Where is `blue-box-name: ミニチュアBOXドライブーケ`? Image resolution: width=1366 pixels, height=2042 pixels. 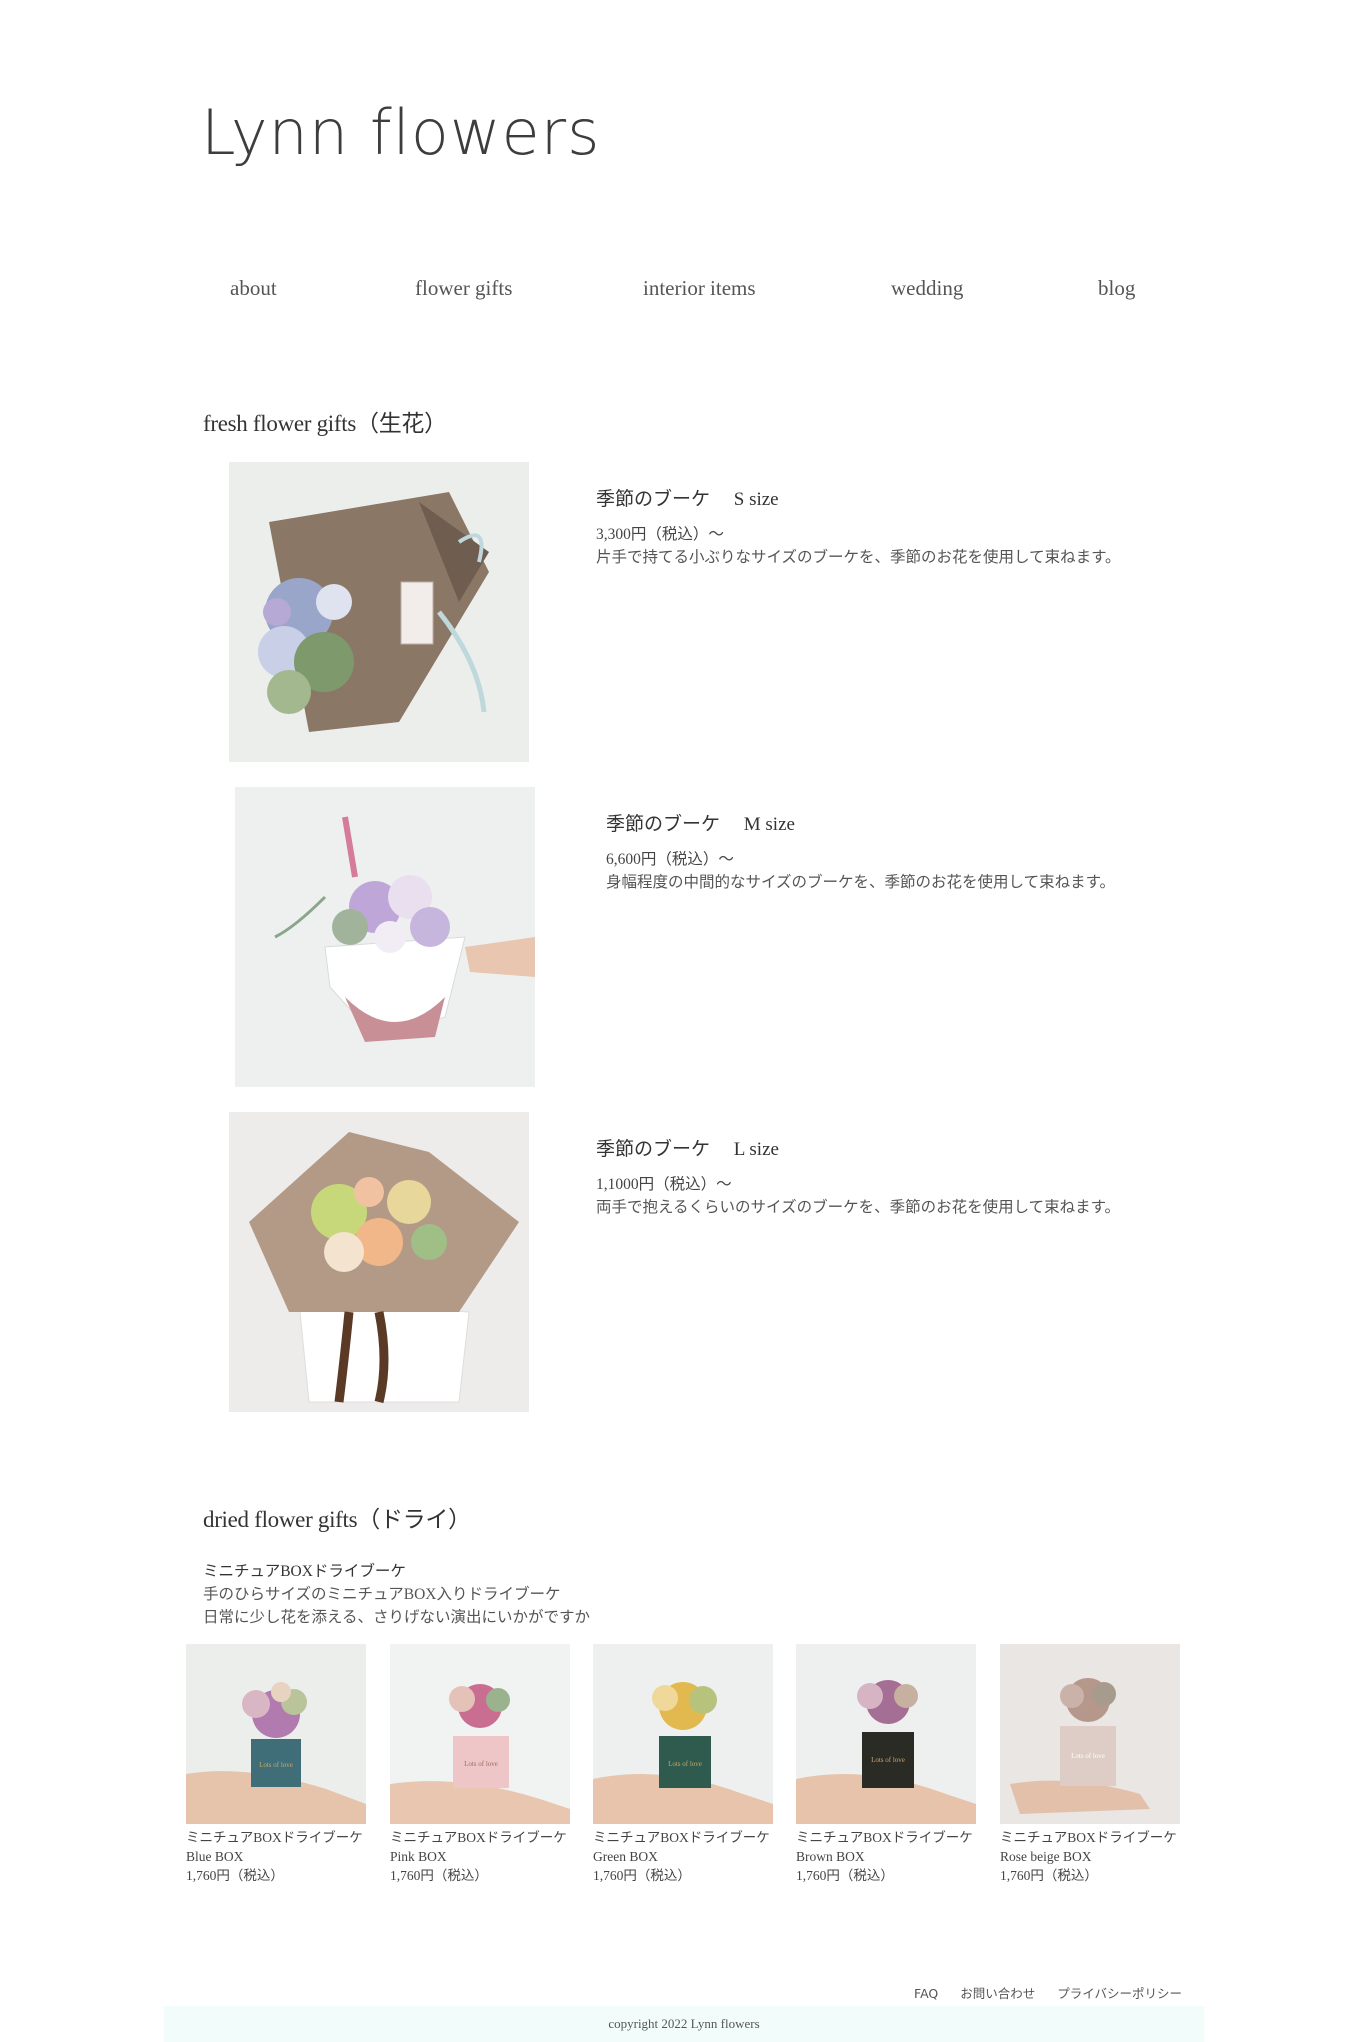 blue-box-name: ミニチュアBOXドライブーケ is located at coordinates (274, 1837).